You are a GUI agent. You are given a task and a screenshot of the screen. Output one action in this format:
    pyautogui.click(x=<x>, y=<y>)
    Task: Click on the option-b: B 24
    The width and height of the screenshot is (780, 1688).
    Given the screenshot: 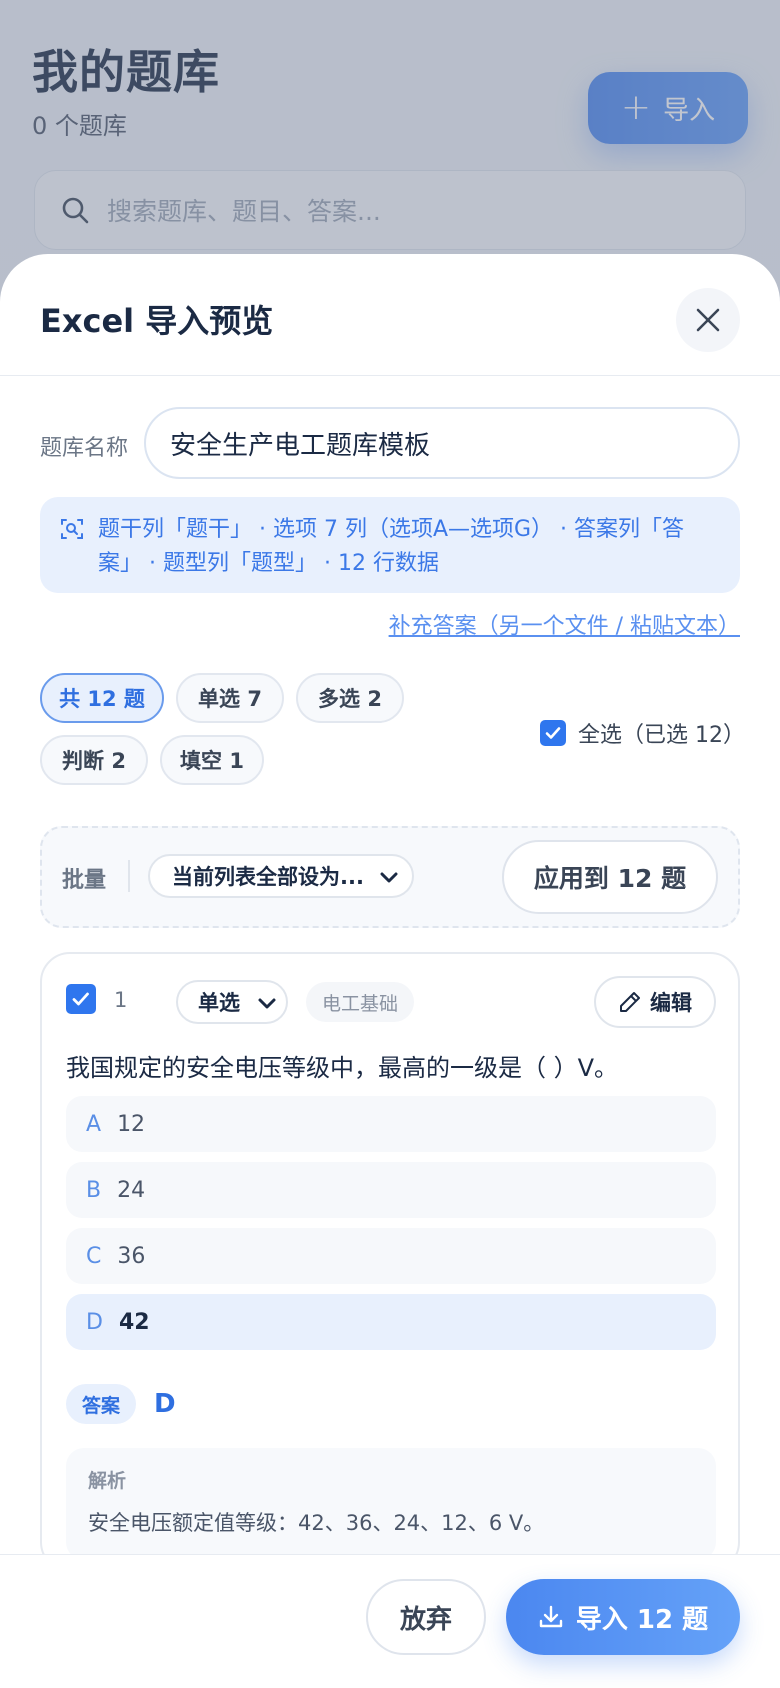 What is the action you would take?
    pyautogui.click(x=391, y=1190)
    